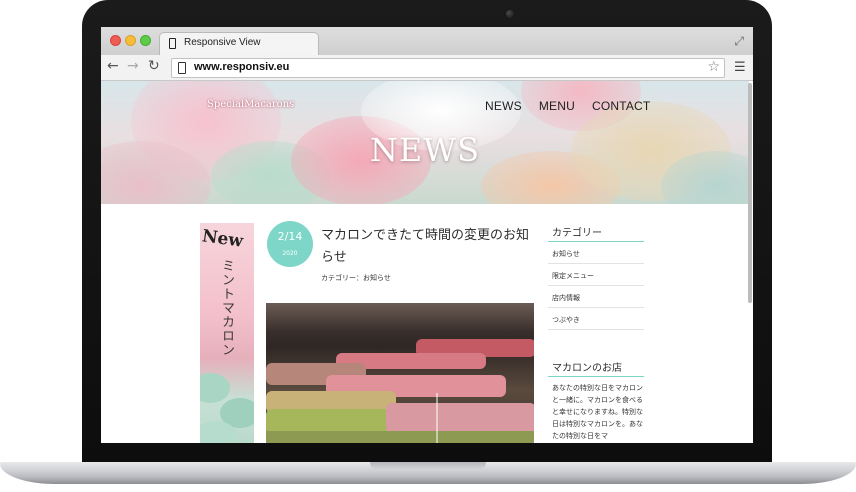 The width and height of the screenshot is (856, 492). I want to click on address-bar: www.responsiv.eu ☆, so click(448, 68).